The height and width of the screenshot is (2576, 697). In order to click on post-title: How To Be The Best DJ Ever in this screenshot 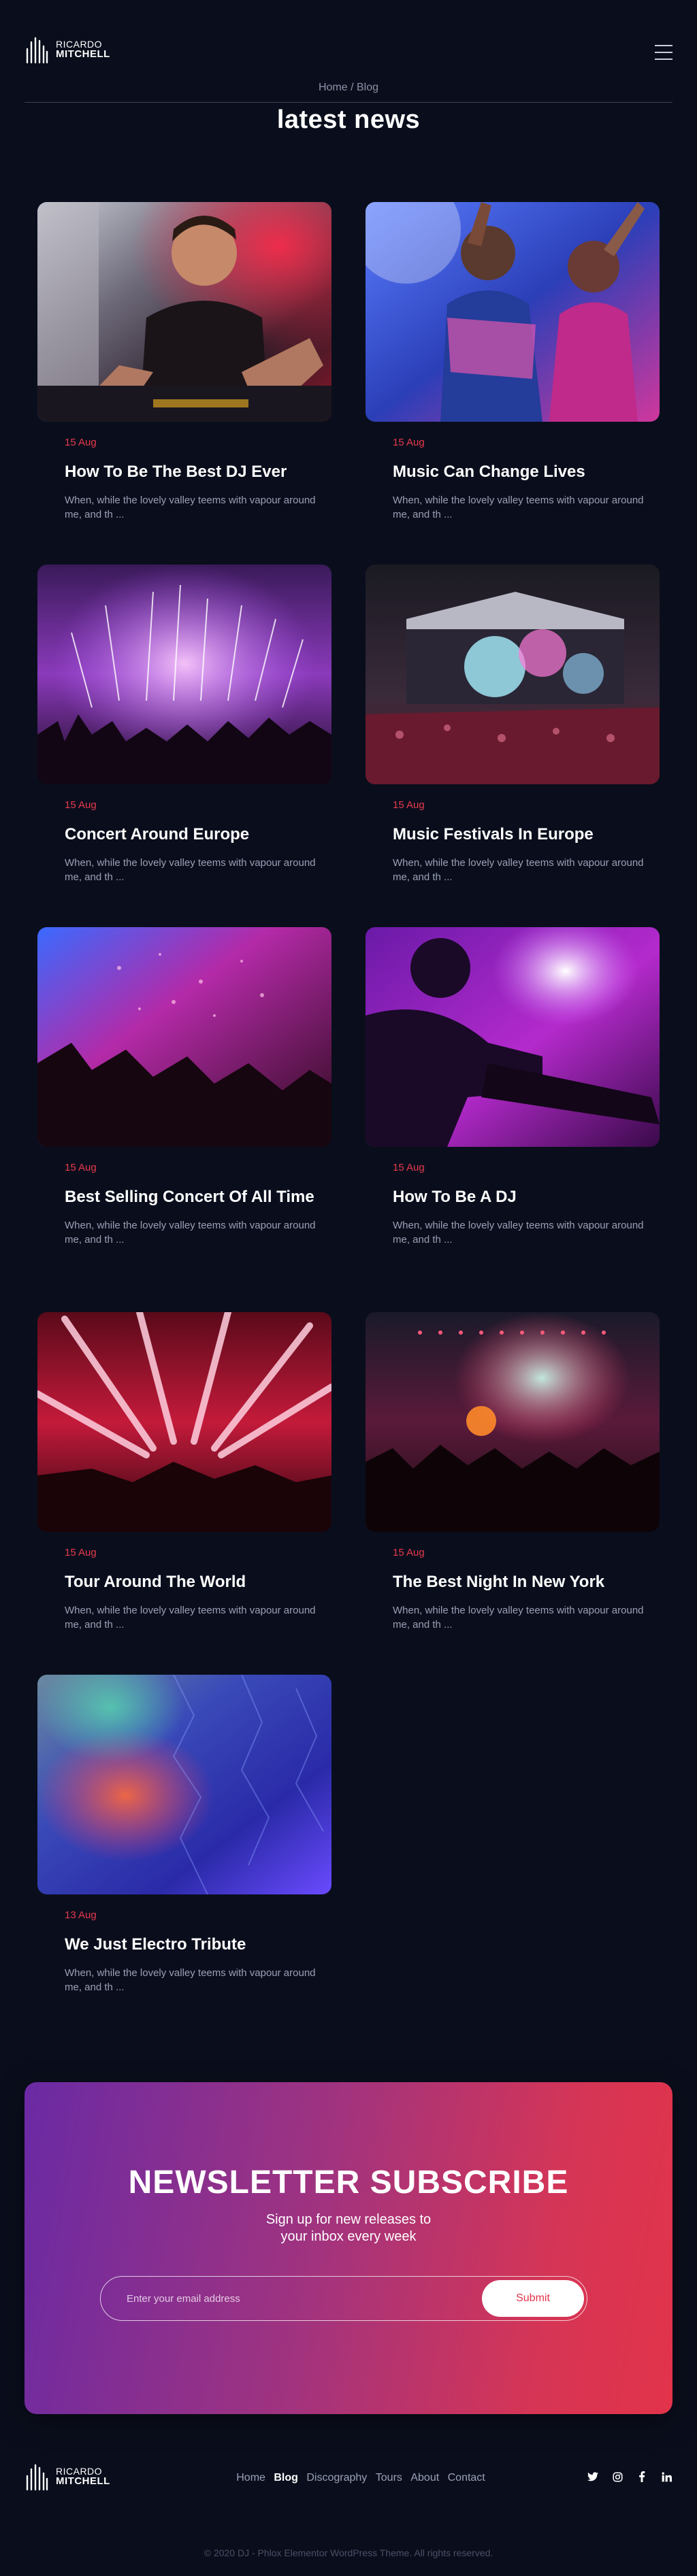, I will do `click(192, 472)`.